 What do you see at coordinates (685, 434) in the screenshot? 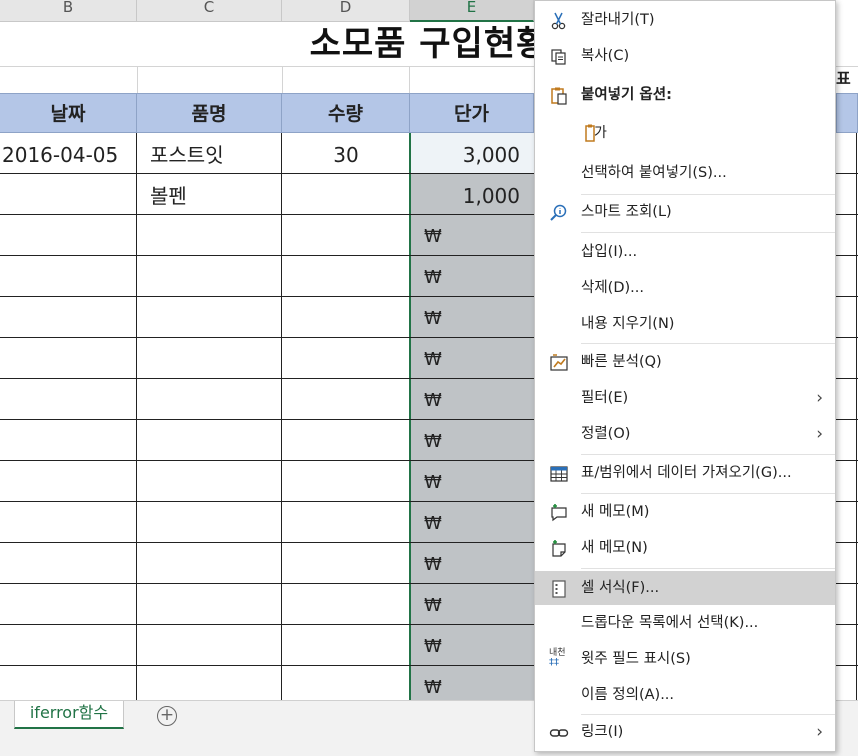
I see `menu-sort: 정렬(O) ›` at bounding box center [685, 434].